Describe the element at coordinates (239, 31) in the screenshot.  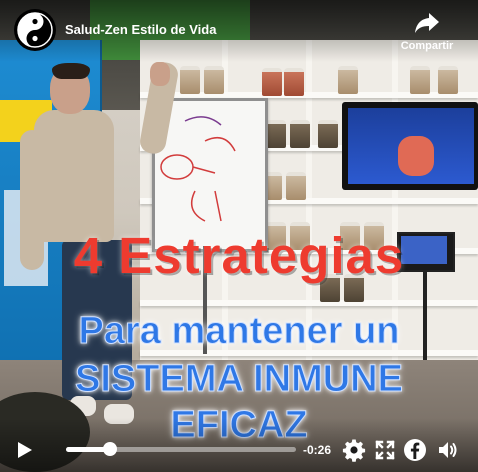
I see `player-header: Salud-Zen Estilo de Vida Compartir` at that location.